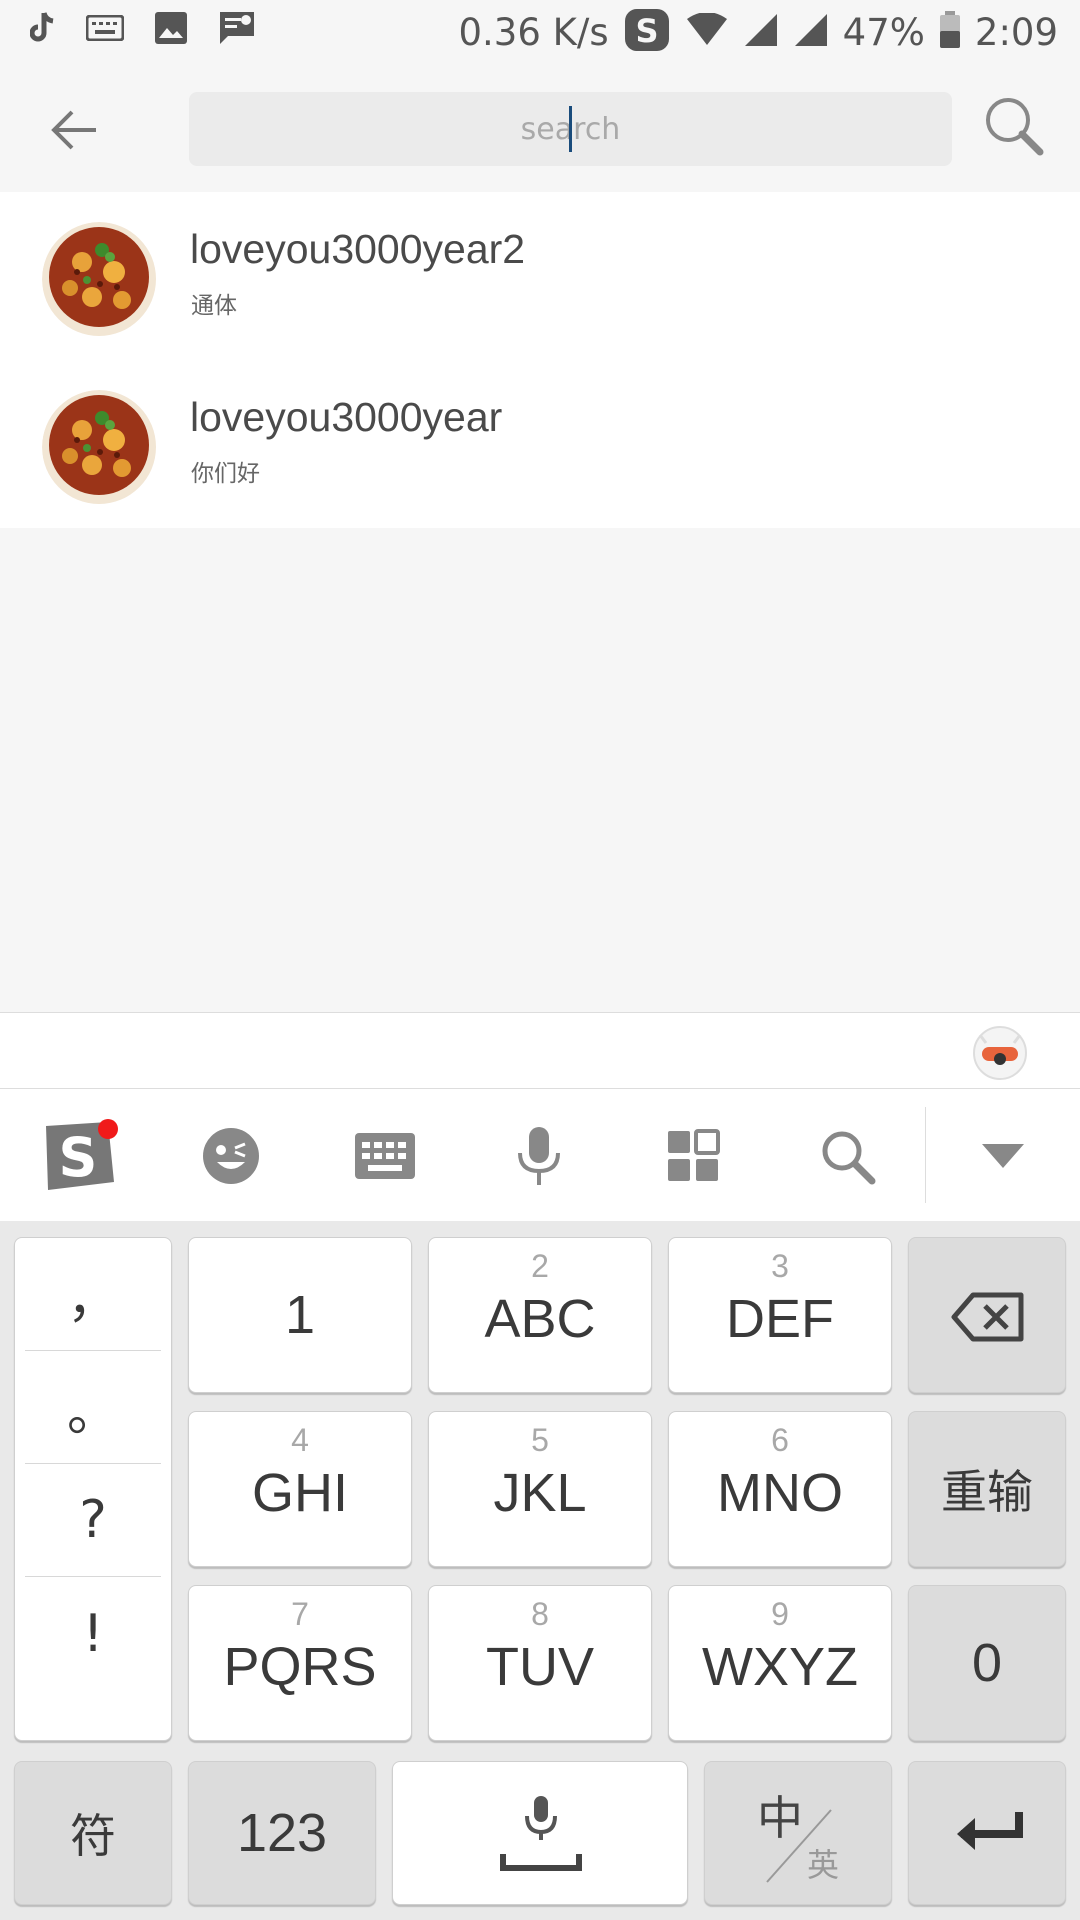 This screenshot has width=1080, height=1920. Describe the element at coordinates (540, 1266) in the screenshot. I see `key-number: 2` at that location.